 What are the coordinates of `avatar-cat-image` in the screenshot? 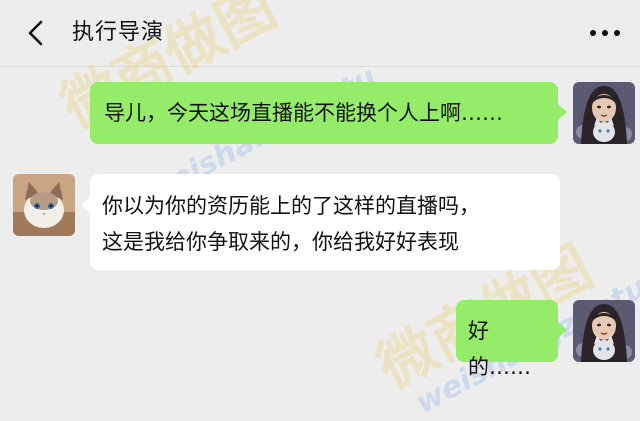 It's located at (44, 205).